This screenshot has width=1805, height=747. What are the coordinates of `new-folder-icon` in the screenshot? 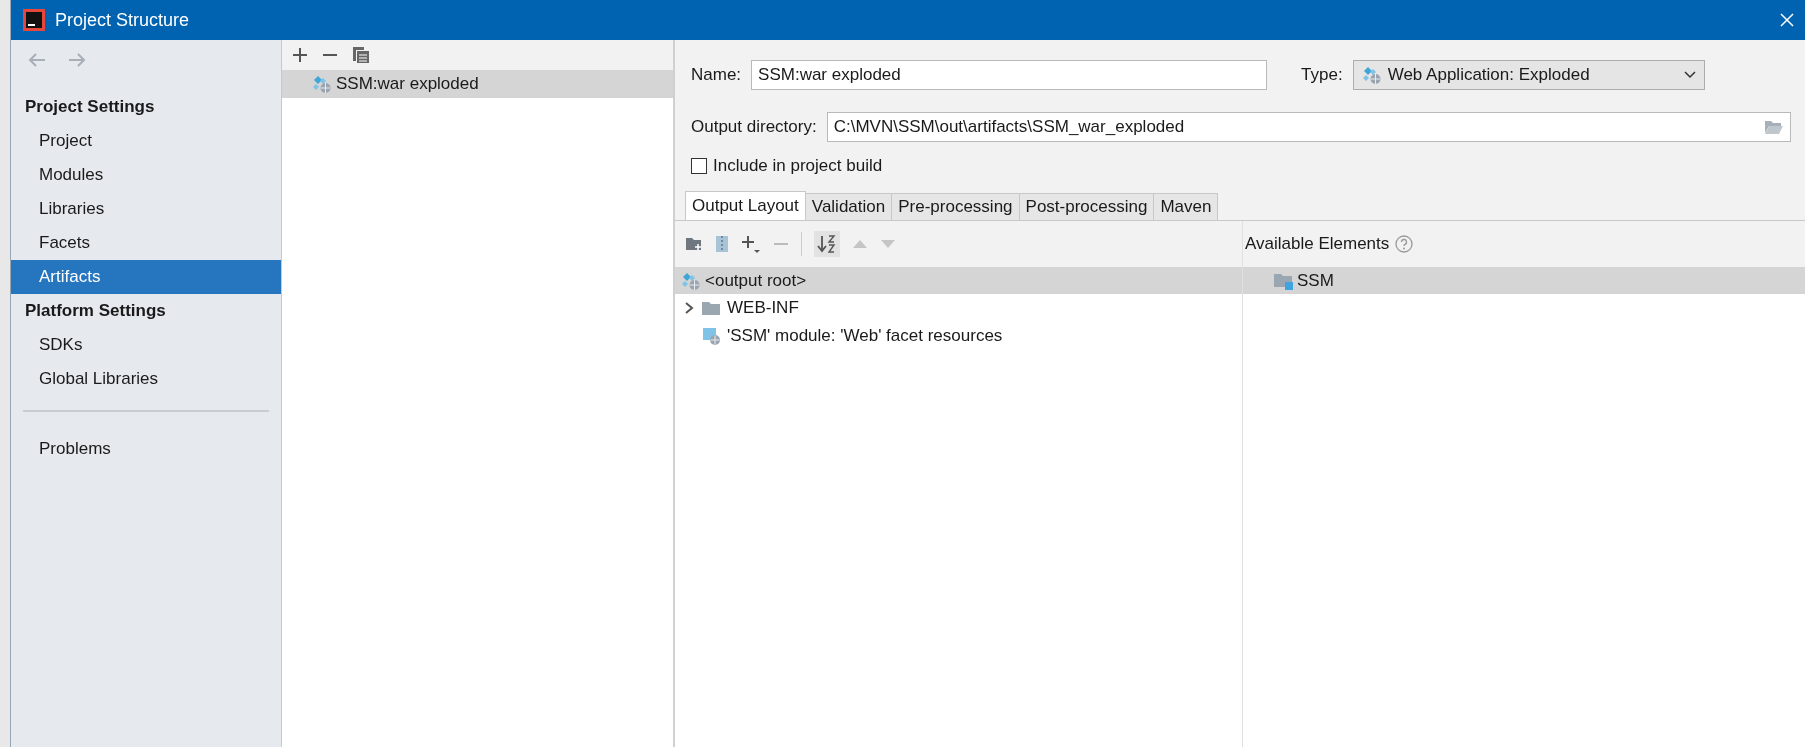 It's located at (694, 244).